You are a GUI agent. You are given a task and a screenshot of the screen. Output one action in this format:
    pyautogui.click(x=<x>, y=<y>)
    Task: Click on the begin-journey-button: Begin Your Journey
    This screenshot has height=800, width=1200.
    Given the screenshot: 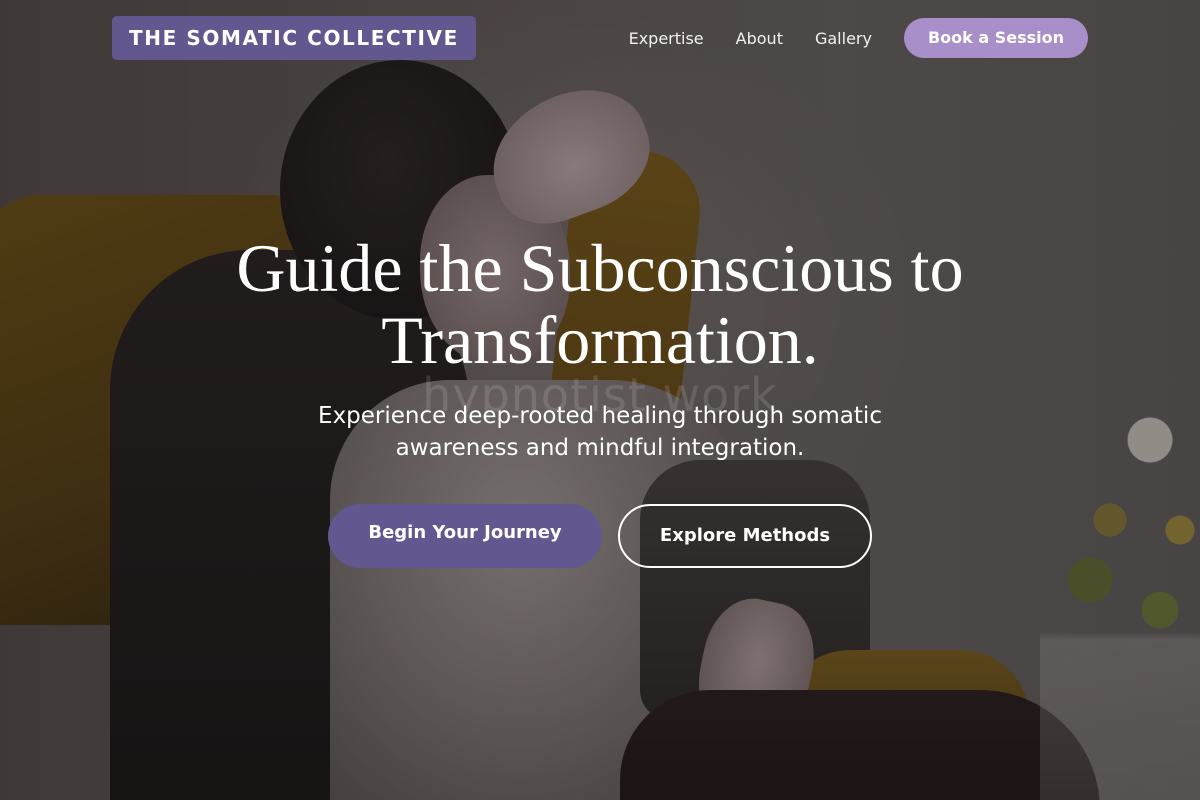 What is the action you would take?
    pyautogui.click(x=465, y=536)
    